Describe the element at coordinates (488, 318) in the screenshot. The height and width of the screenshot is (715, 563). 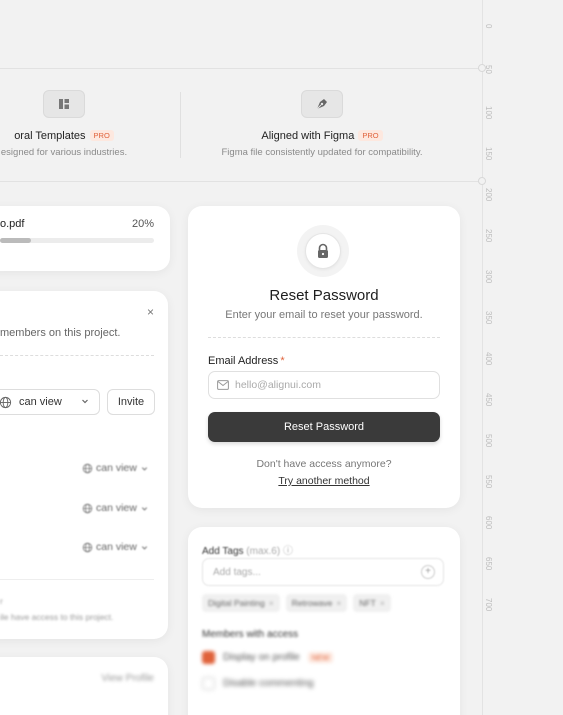
I see `ruler-tick: 350` at that location.